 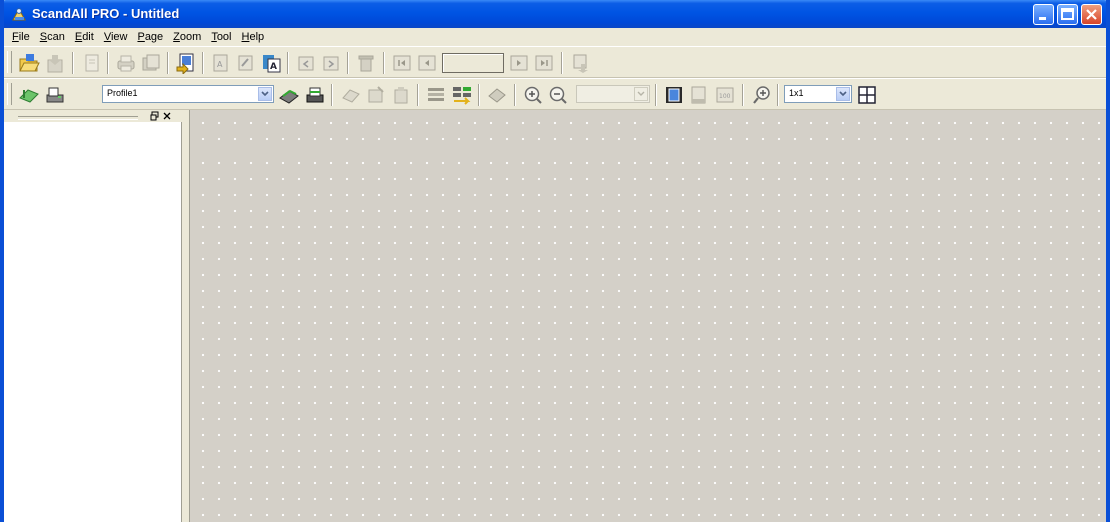 I want to click on batch-scan-icon, so click(x=315, y=95).